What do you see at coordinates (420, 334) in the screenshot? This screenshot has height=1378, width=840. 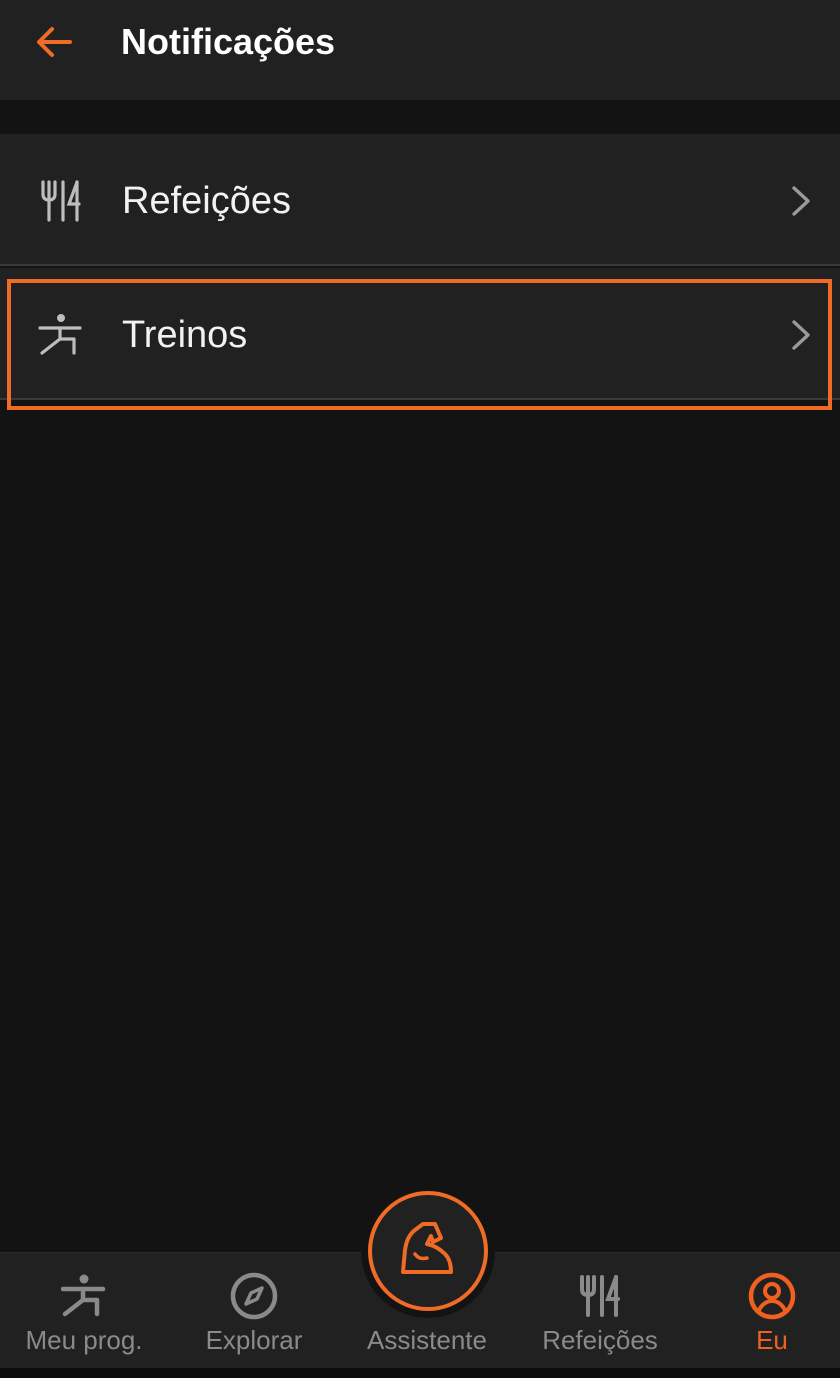 I see `menu-item-workouts: Treinos` at bounding box center [420, 334].